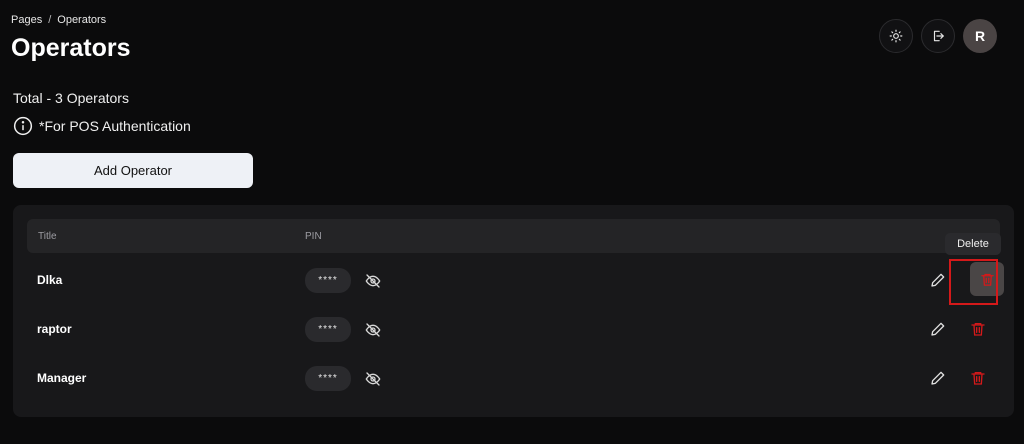 This screenshot has height=444, width=1024. I want to click on breadcrumb: Pages / Operators, so click(58, 20).